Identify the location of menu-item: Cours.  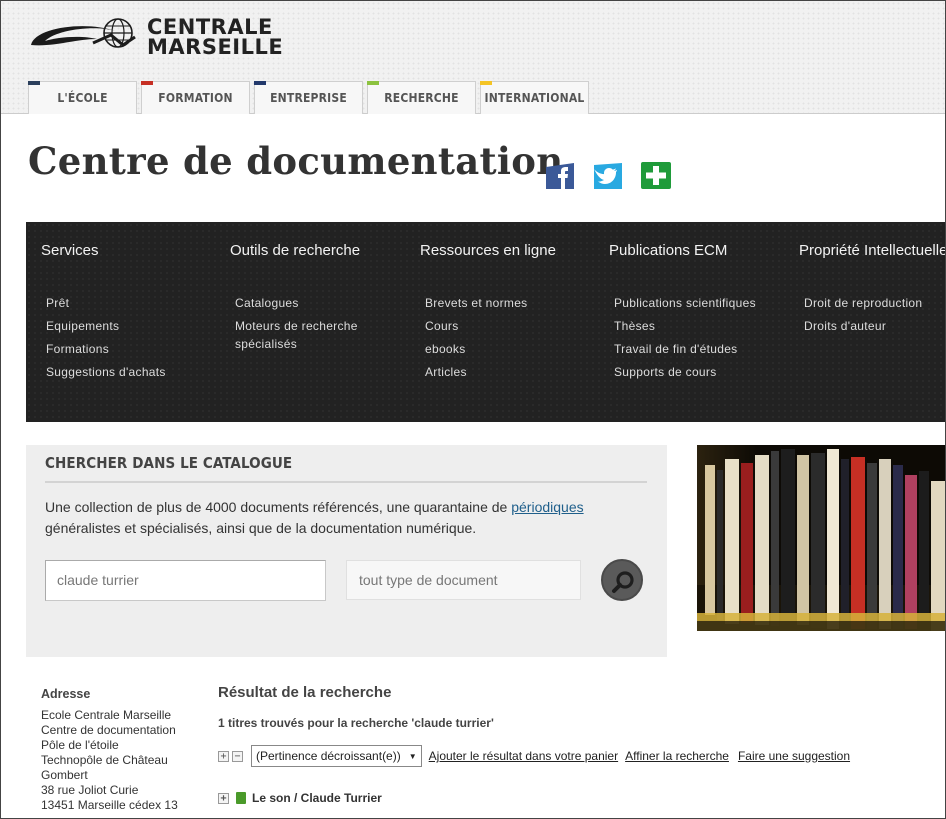
(490, 326).